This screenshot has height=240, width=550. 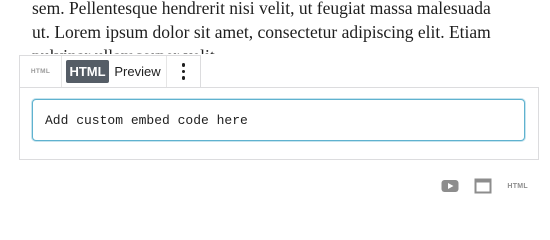 I want to click on paragraph-line: pulvinar ullamcorper velit., so click(x=282, y=49).